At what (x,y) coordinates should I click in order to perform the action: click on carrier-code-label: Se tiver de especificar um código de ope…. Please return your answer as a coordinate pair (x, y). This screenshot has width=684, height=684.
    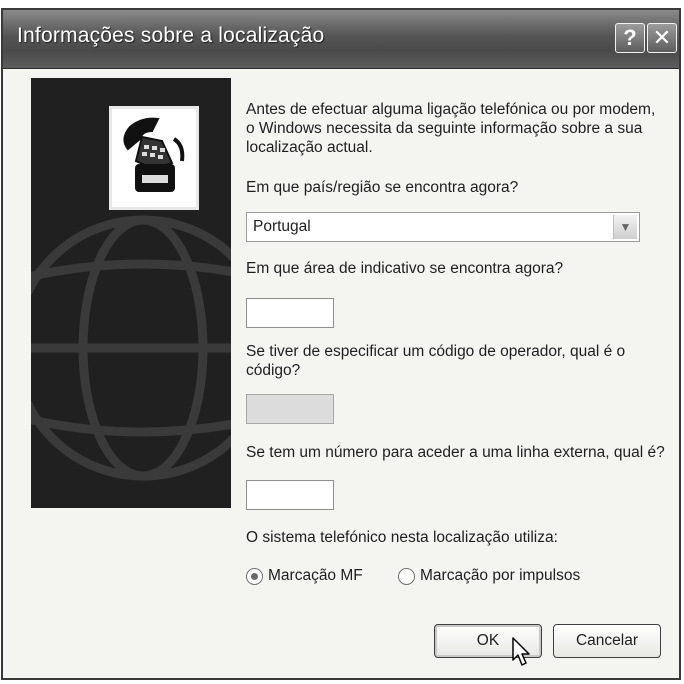
    Looking at the image, I should click on (436, 361).